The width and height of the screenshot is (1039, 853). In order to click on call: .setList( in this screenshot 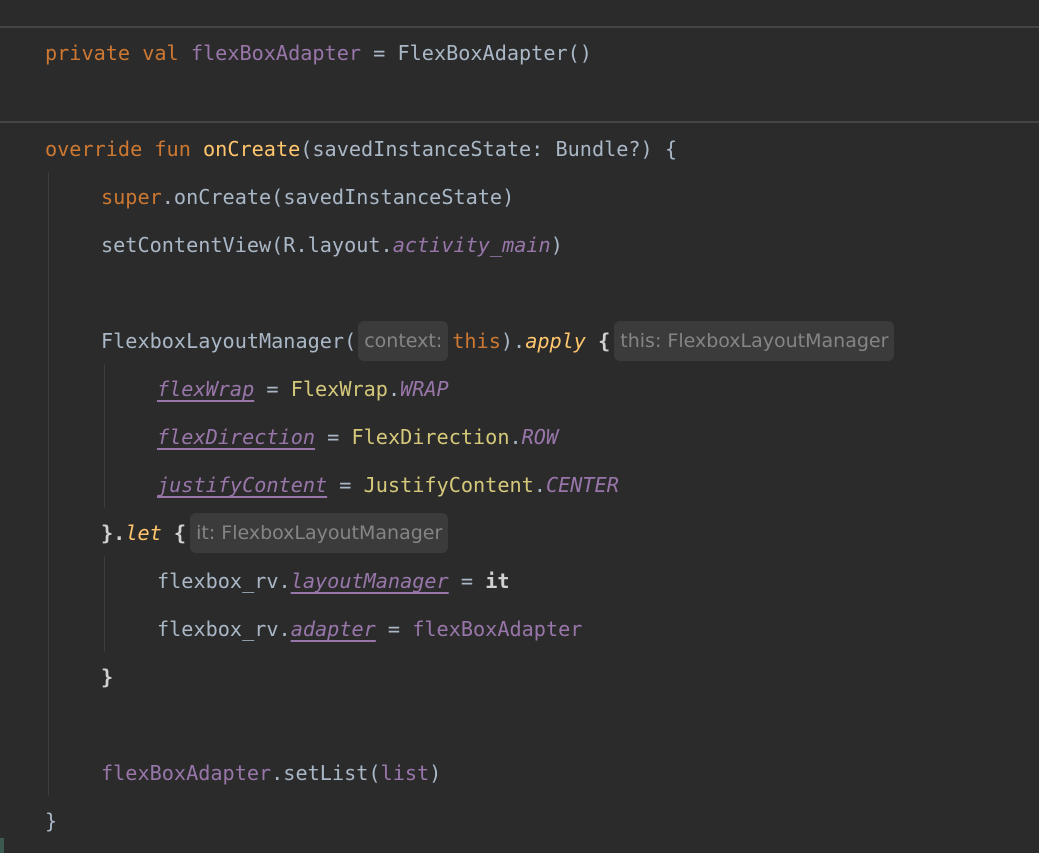, I will do `click(326, 773)`.